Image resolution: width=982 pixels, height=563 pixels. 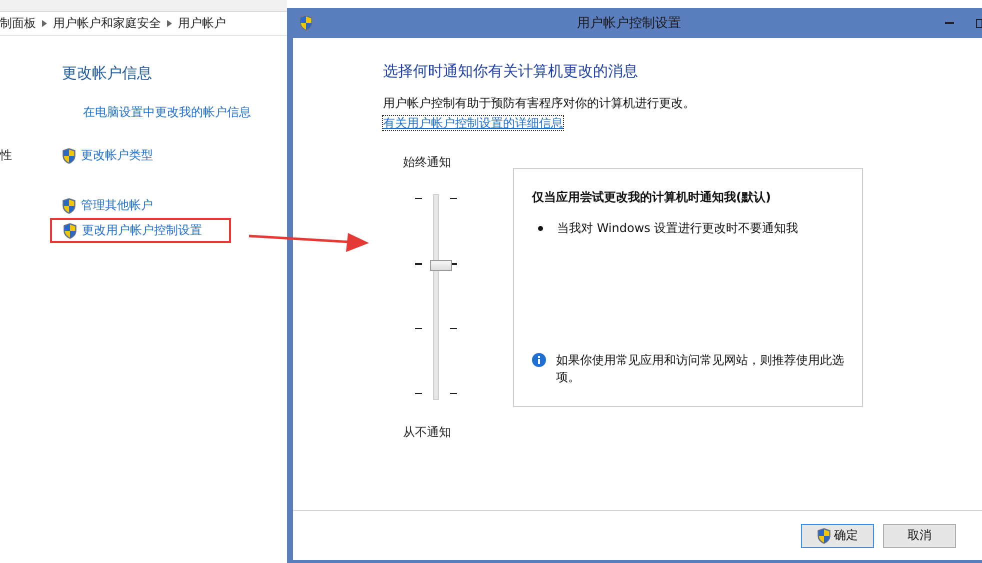 I want to click on maximize-icon, so click(x=979, y=23).